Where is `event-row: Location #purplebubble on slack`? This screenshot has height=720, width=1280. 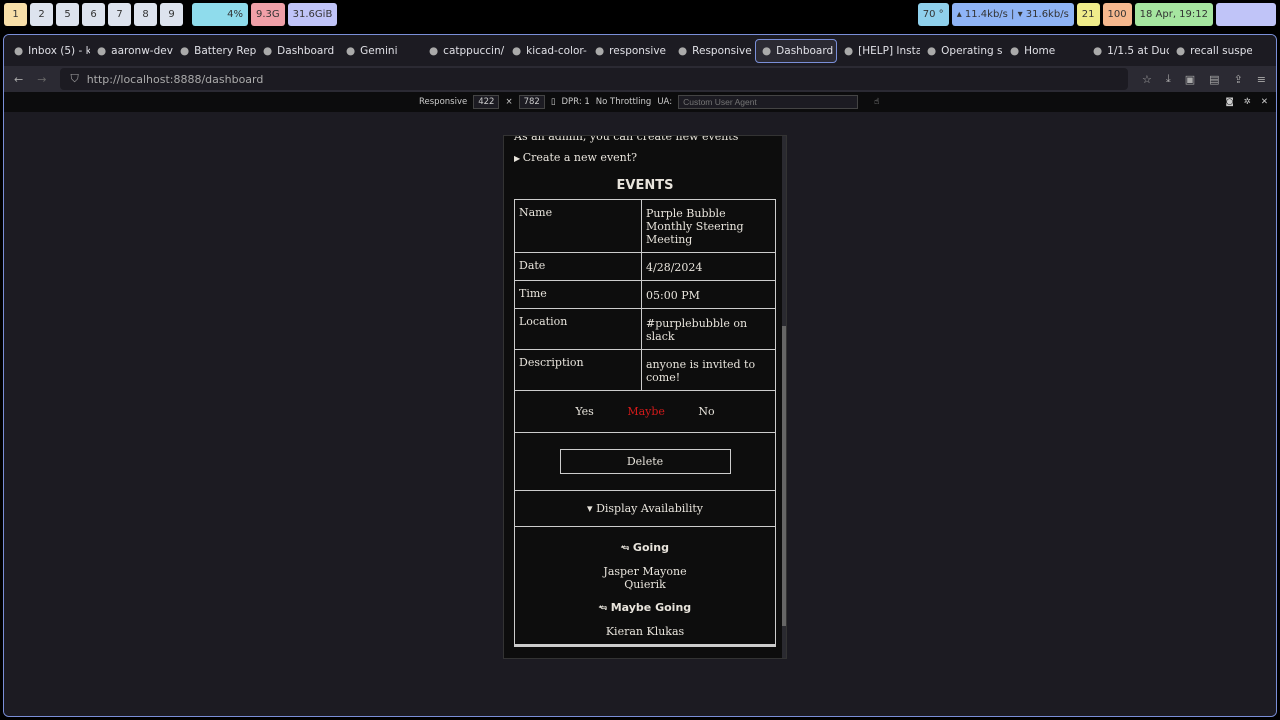 event-row: Location #purplebubble on slack is located at coordinates (645, 329).